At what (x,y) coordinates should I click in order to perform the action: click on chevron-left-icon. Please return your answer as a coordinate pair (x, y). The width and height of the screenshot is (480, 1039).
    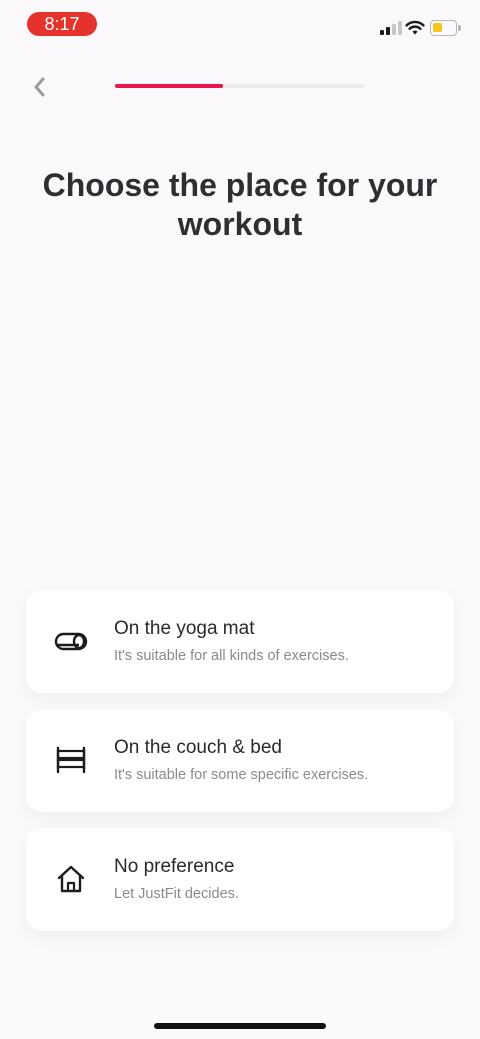
    Looking at the image, I should click on (39, 87).